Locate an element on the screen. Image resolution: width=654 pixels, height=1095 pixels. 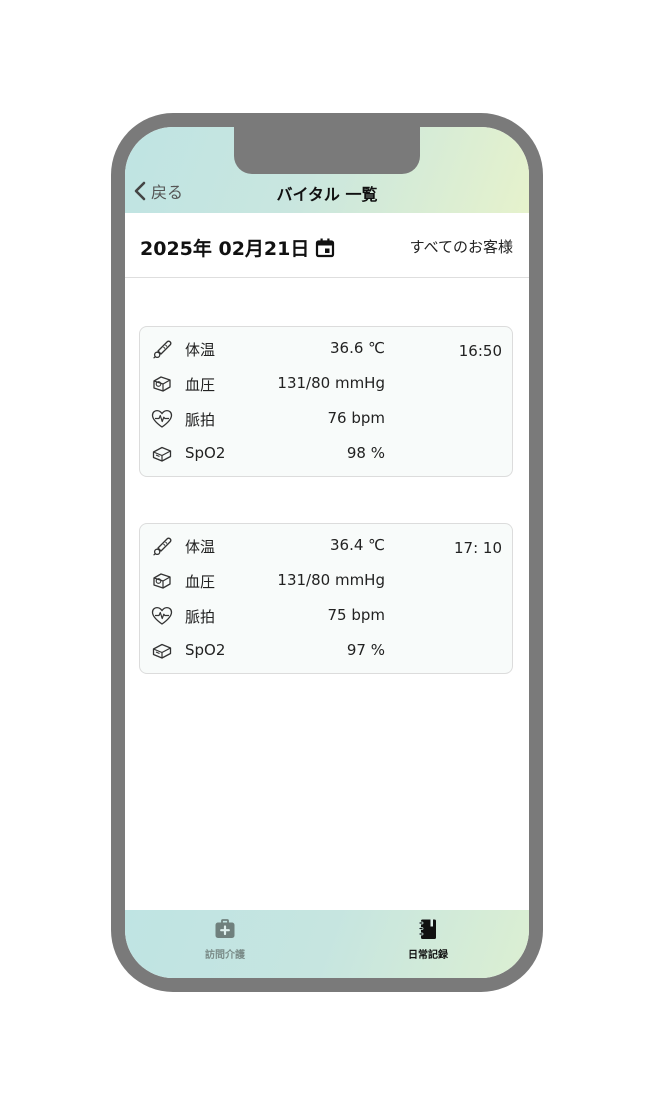
date-bar: 2025年 02月21日 すべてのお客様 is located at coordinates (327, 245).